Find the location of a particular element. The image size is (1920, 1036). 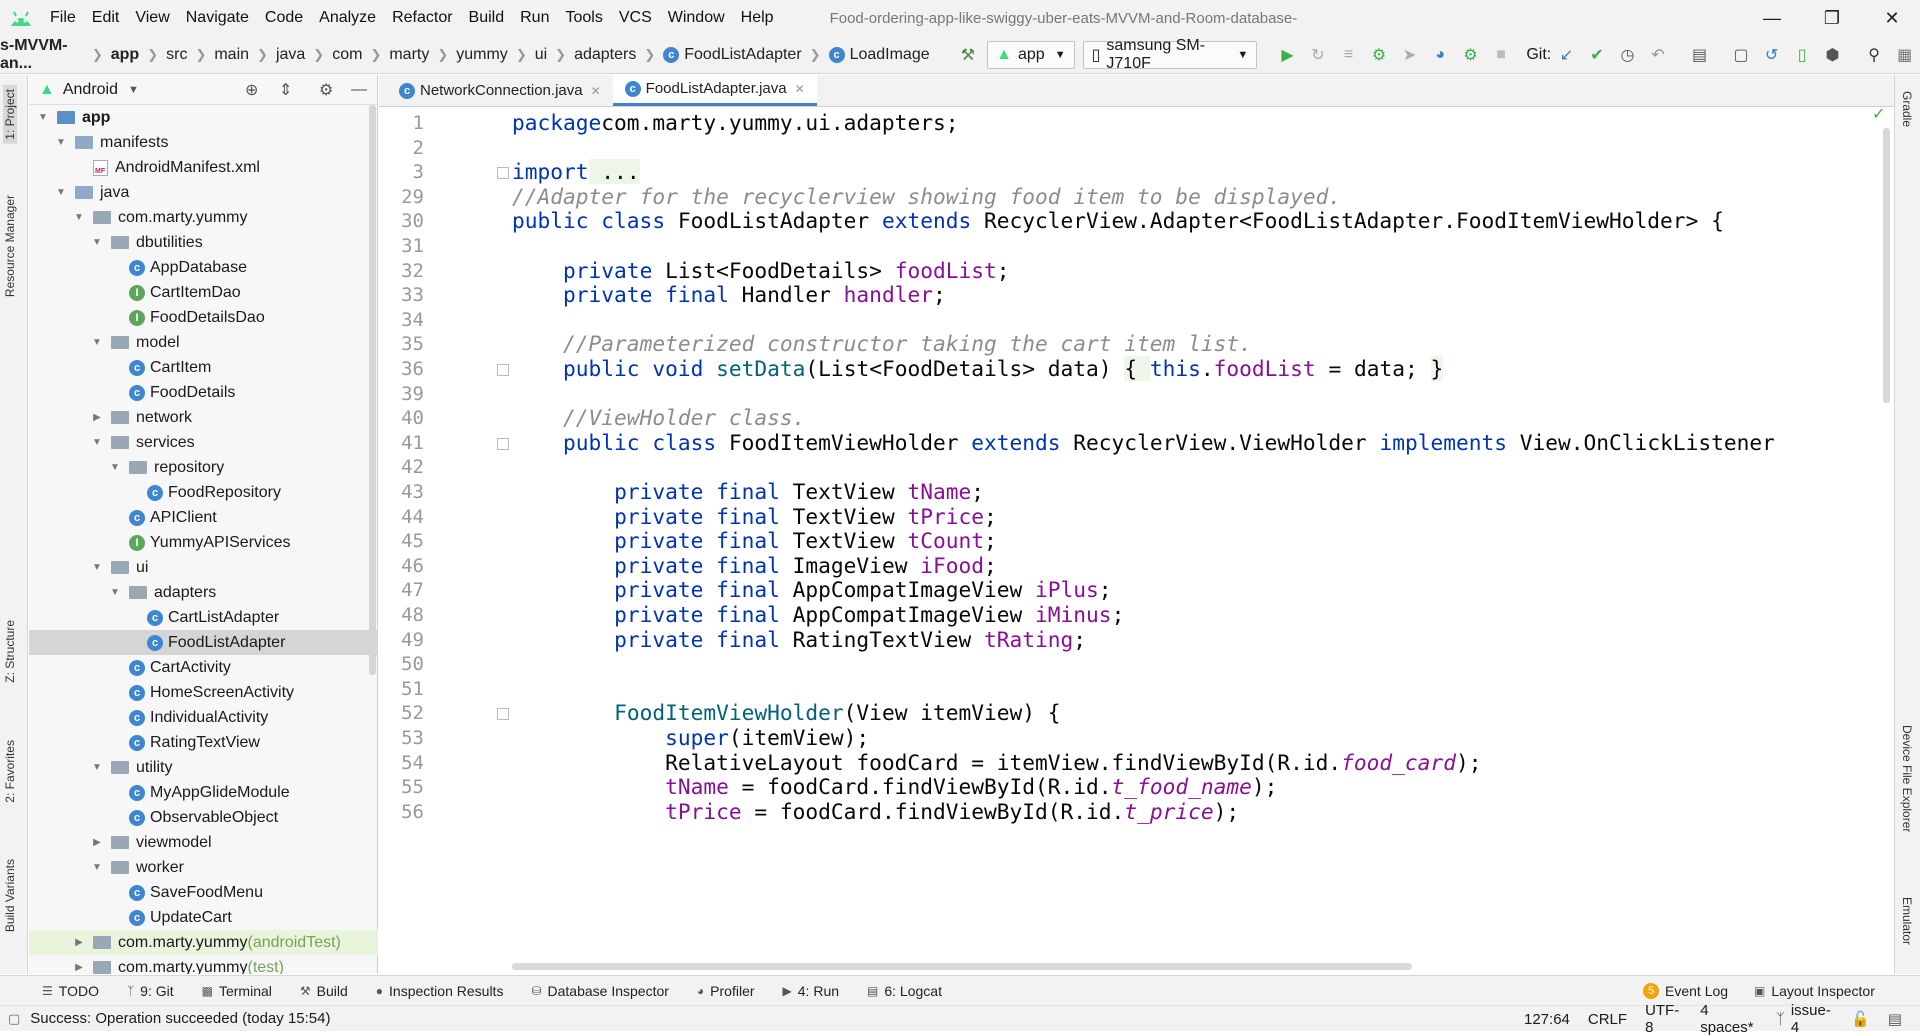

breadcrumb-java: java ❯ is located at coordinates (304, 55).